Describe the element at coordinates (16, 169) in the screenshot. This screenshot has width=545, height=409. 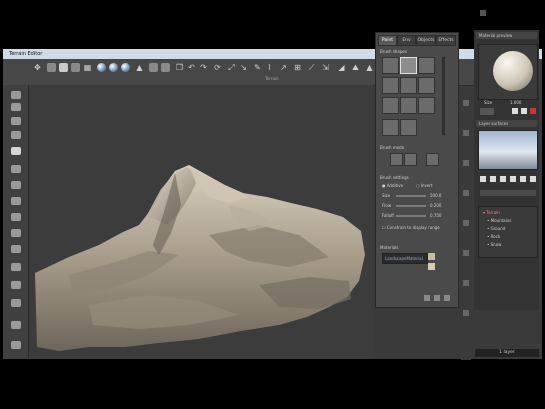
I see `tool-6-button` at that location.